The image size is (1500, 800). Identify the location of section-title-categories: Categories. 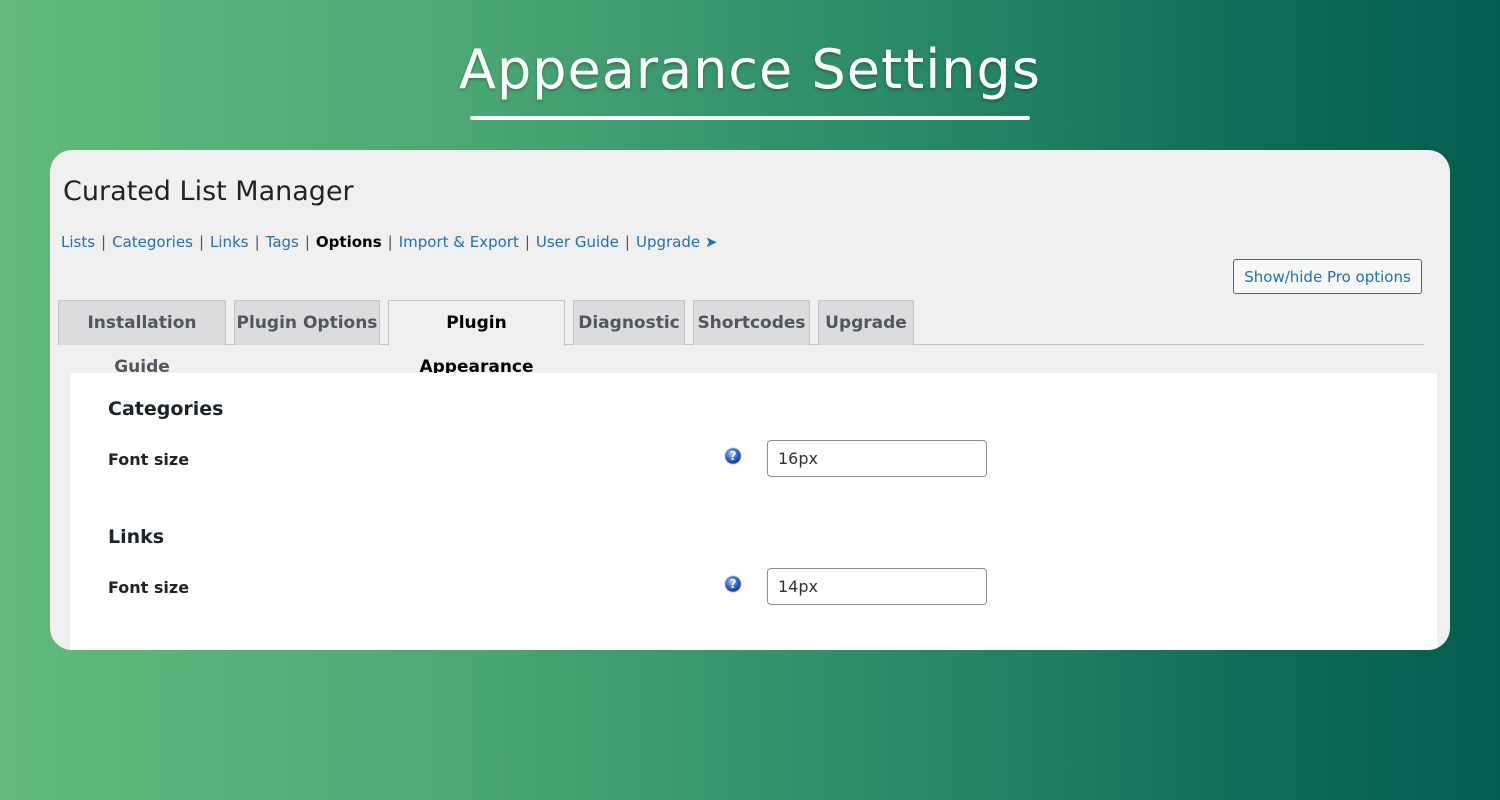
(166, 409).